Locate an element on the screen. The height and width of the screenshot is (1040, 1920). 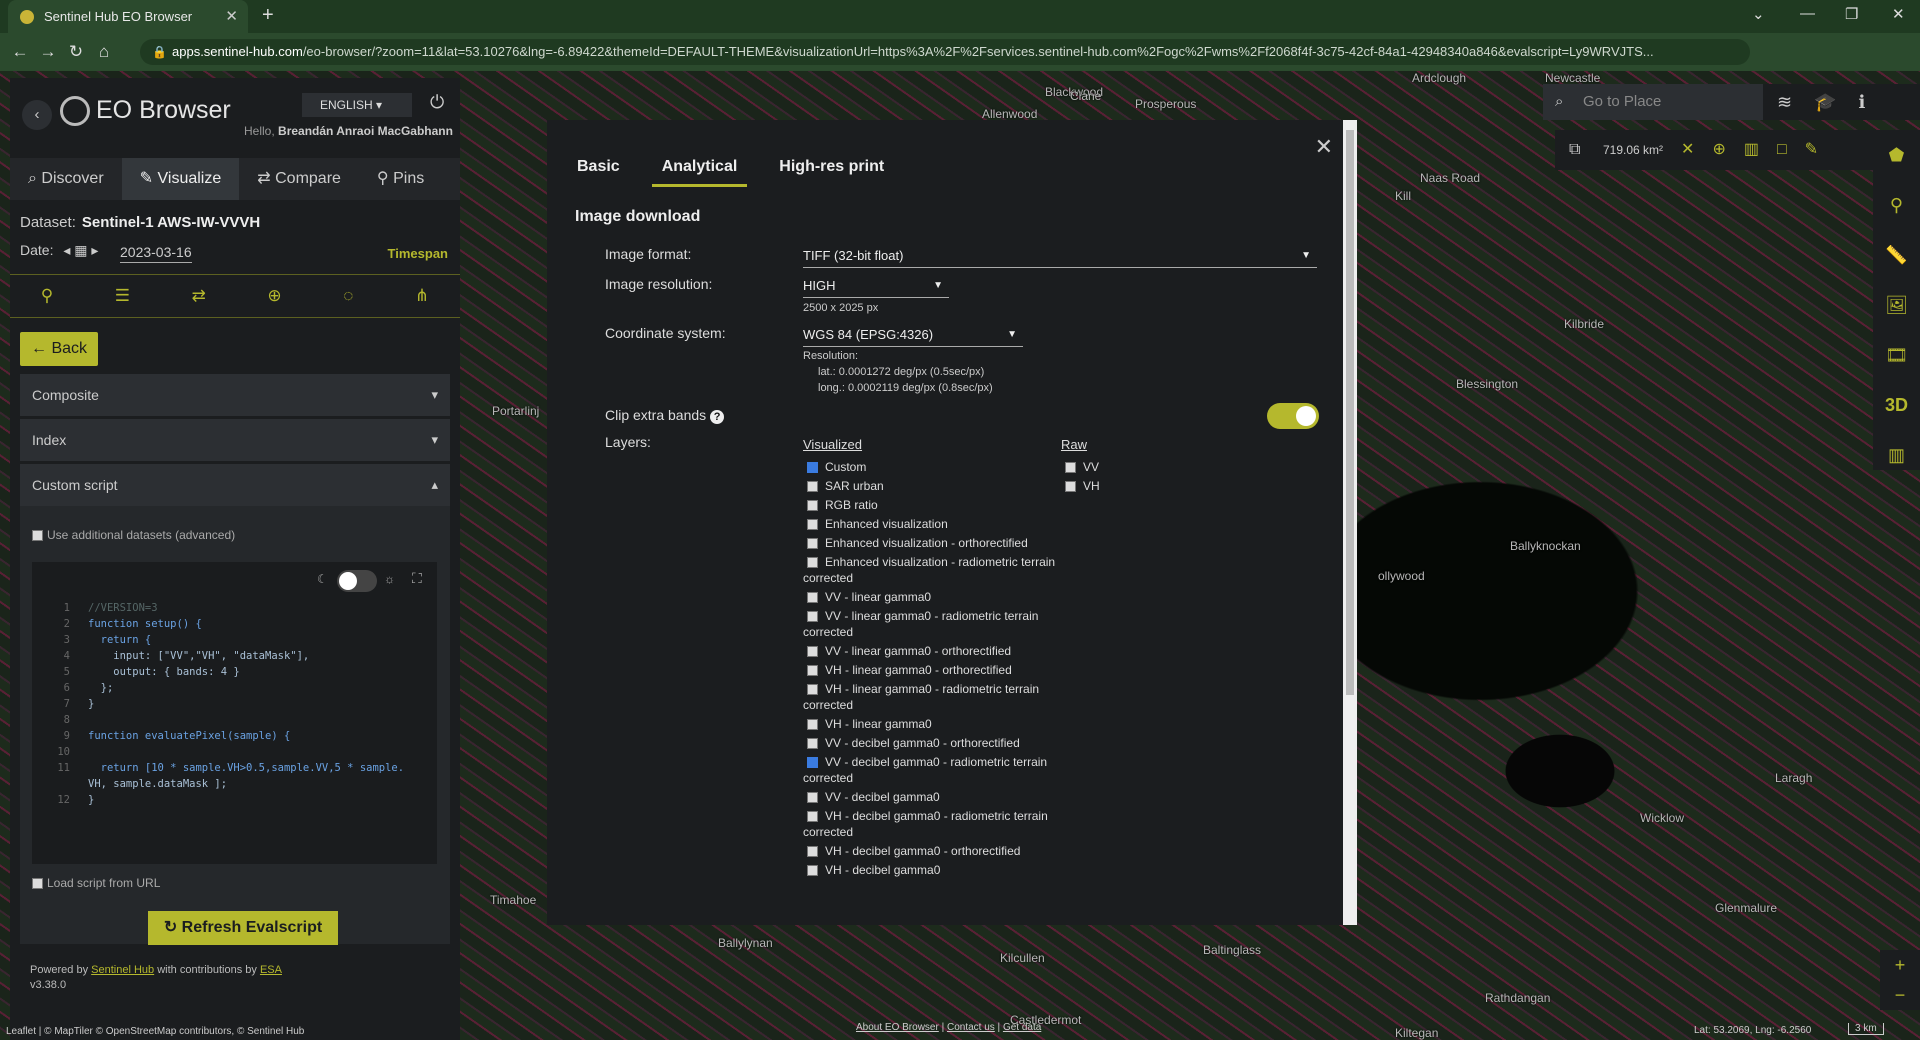
composite-accordion: Composite ▾ is located at coordinates (235, 395).